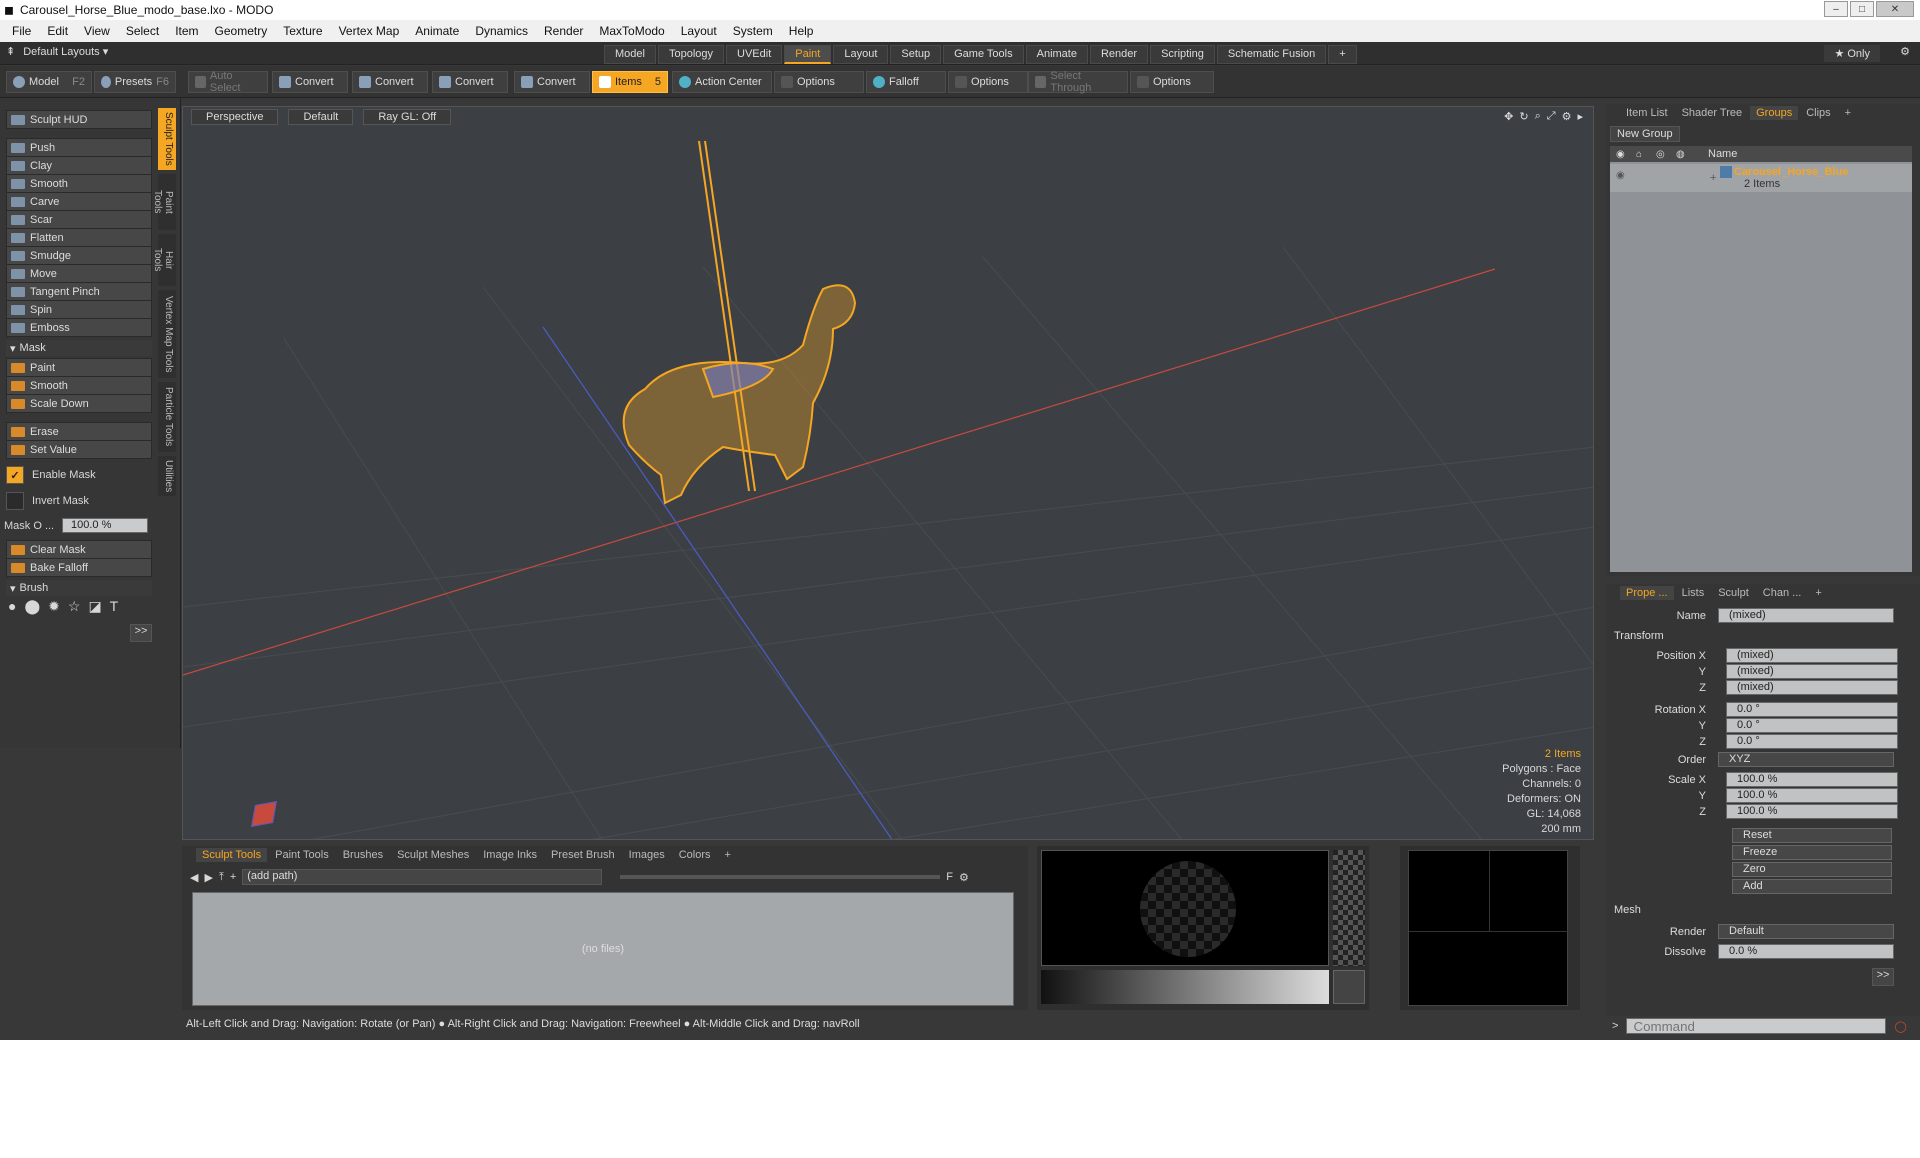 The image size is (1920, 1158). What do you see at coordinates (1620, 175) in the screenshot?
I see `row-eye-icon: ◉` at bounding box center [1620, 175].